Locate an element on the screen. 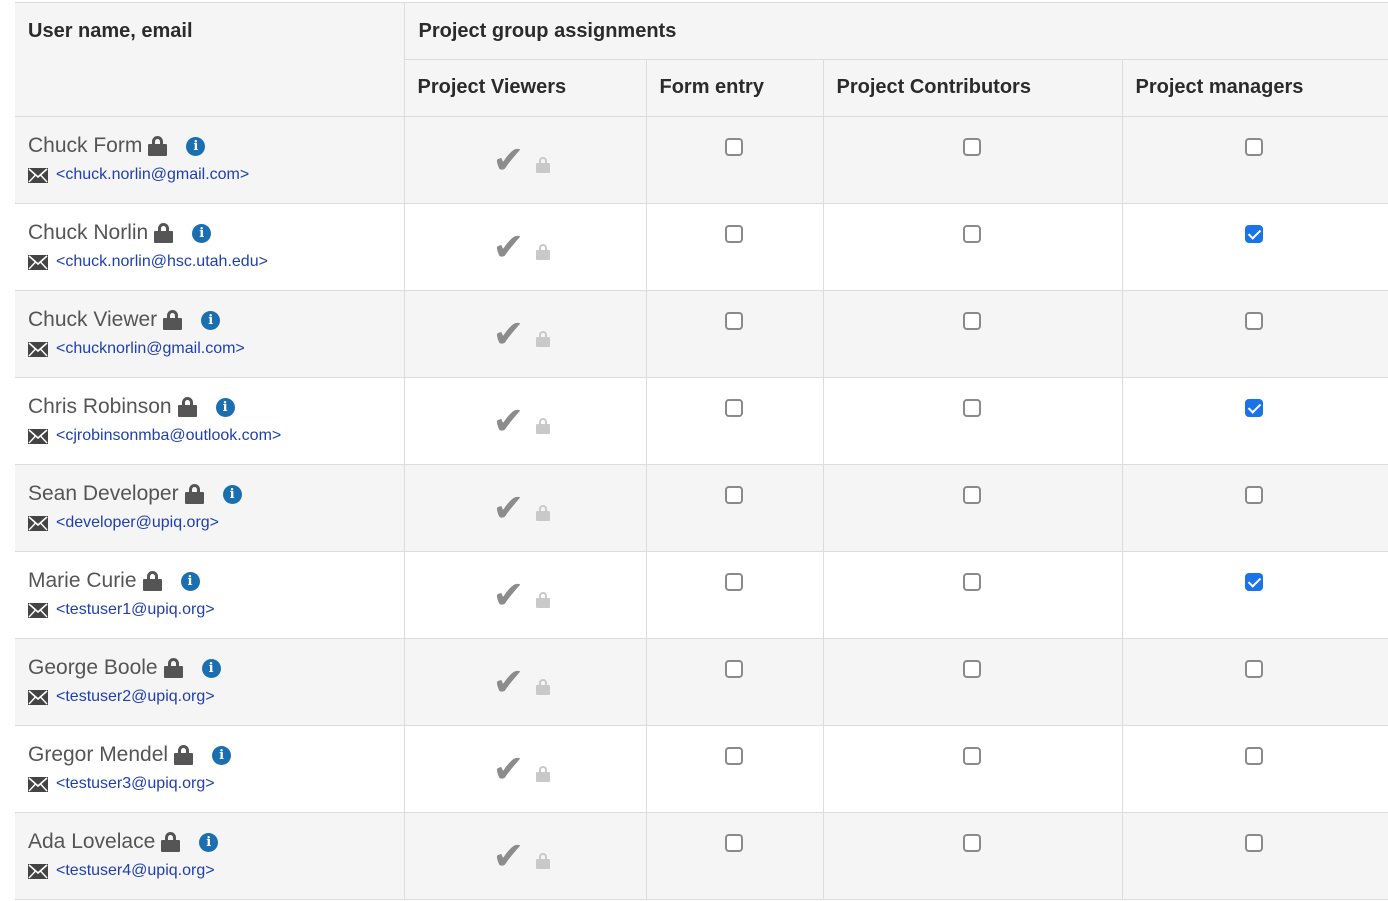 This screenshot has height=901, width=1388. project-viewers-cell: ✔ is located at coordinates (525, 508).